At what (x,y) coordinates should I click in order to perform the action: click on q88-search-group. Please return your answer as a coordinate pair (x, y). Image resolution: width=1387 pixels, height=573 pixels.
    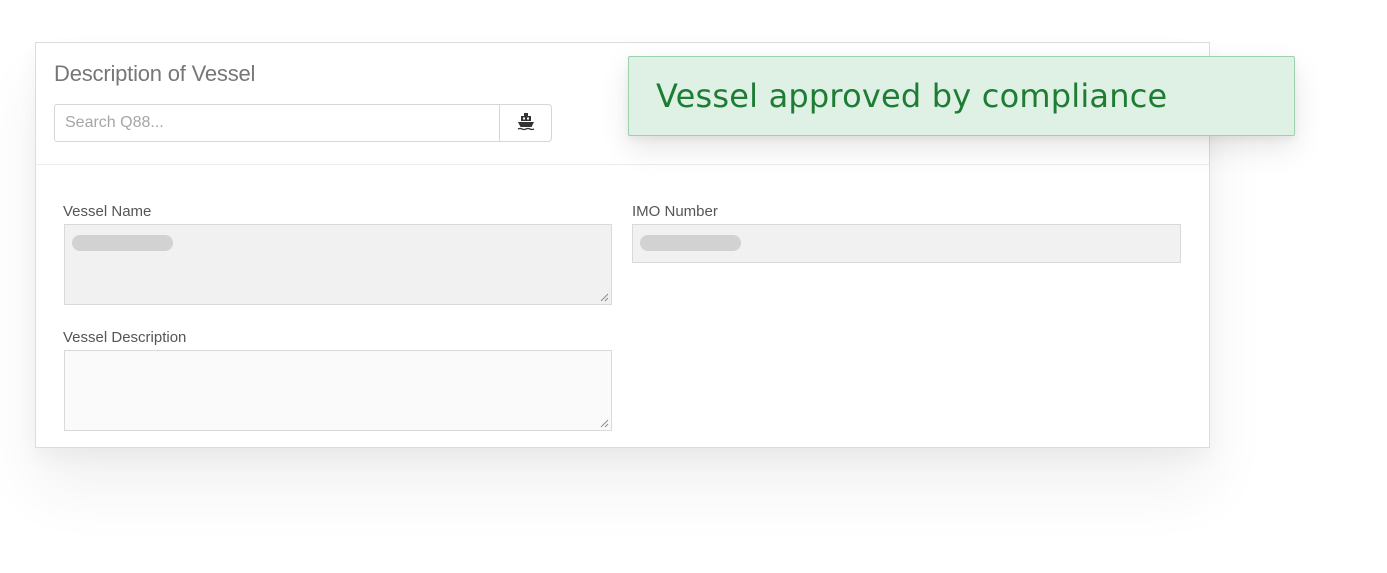
    Looking at the image, I should click on (303, 123).